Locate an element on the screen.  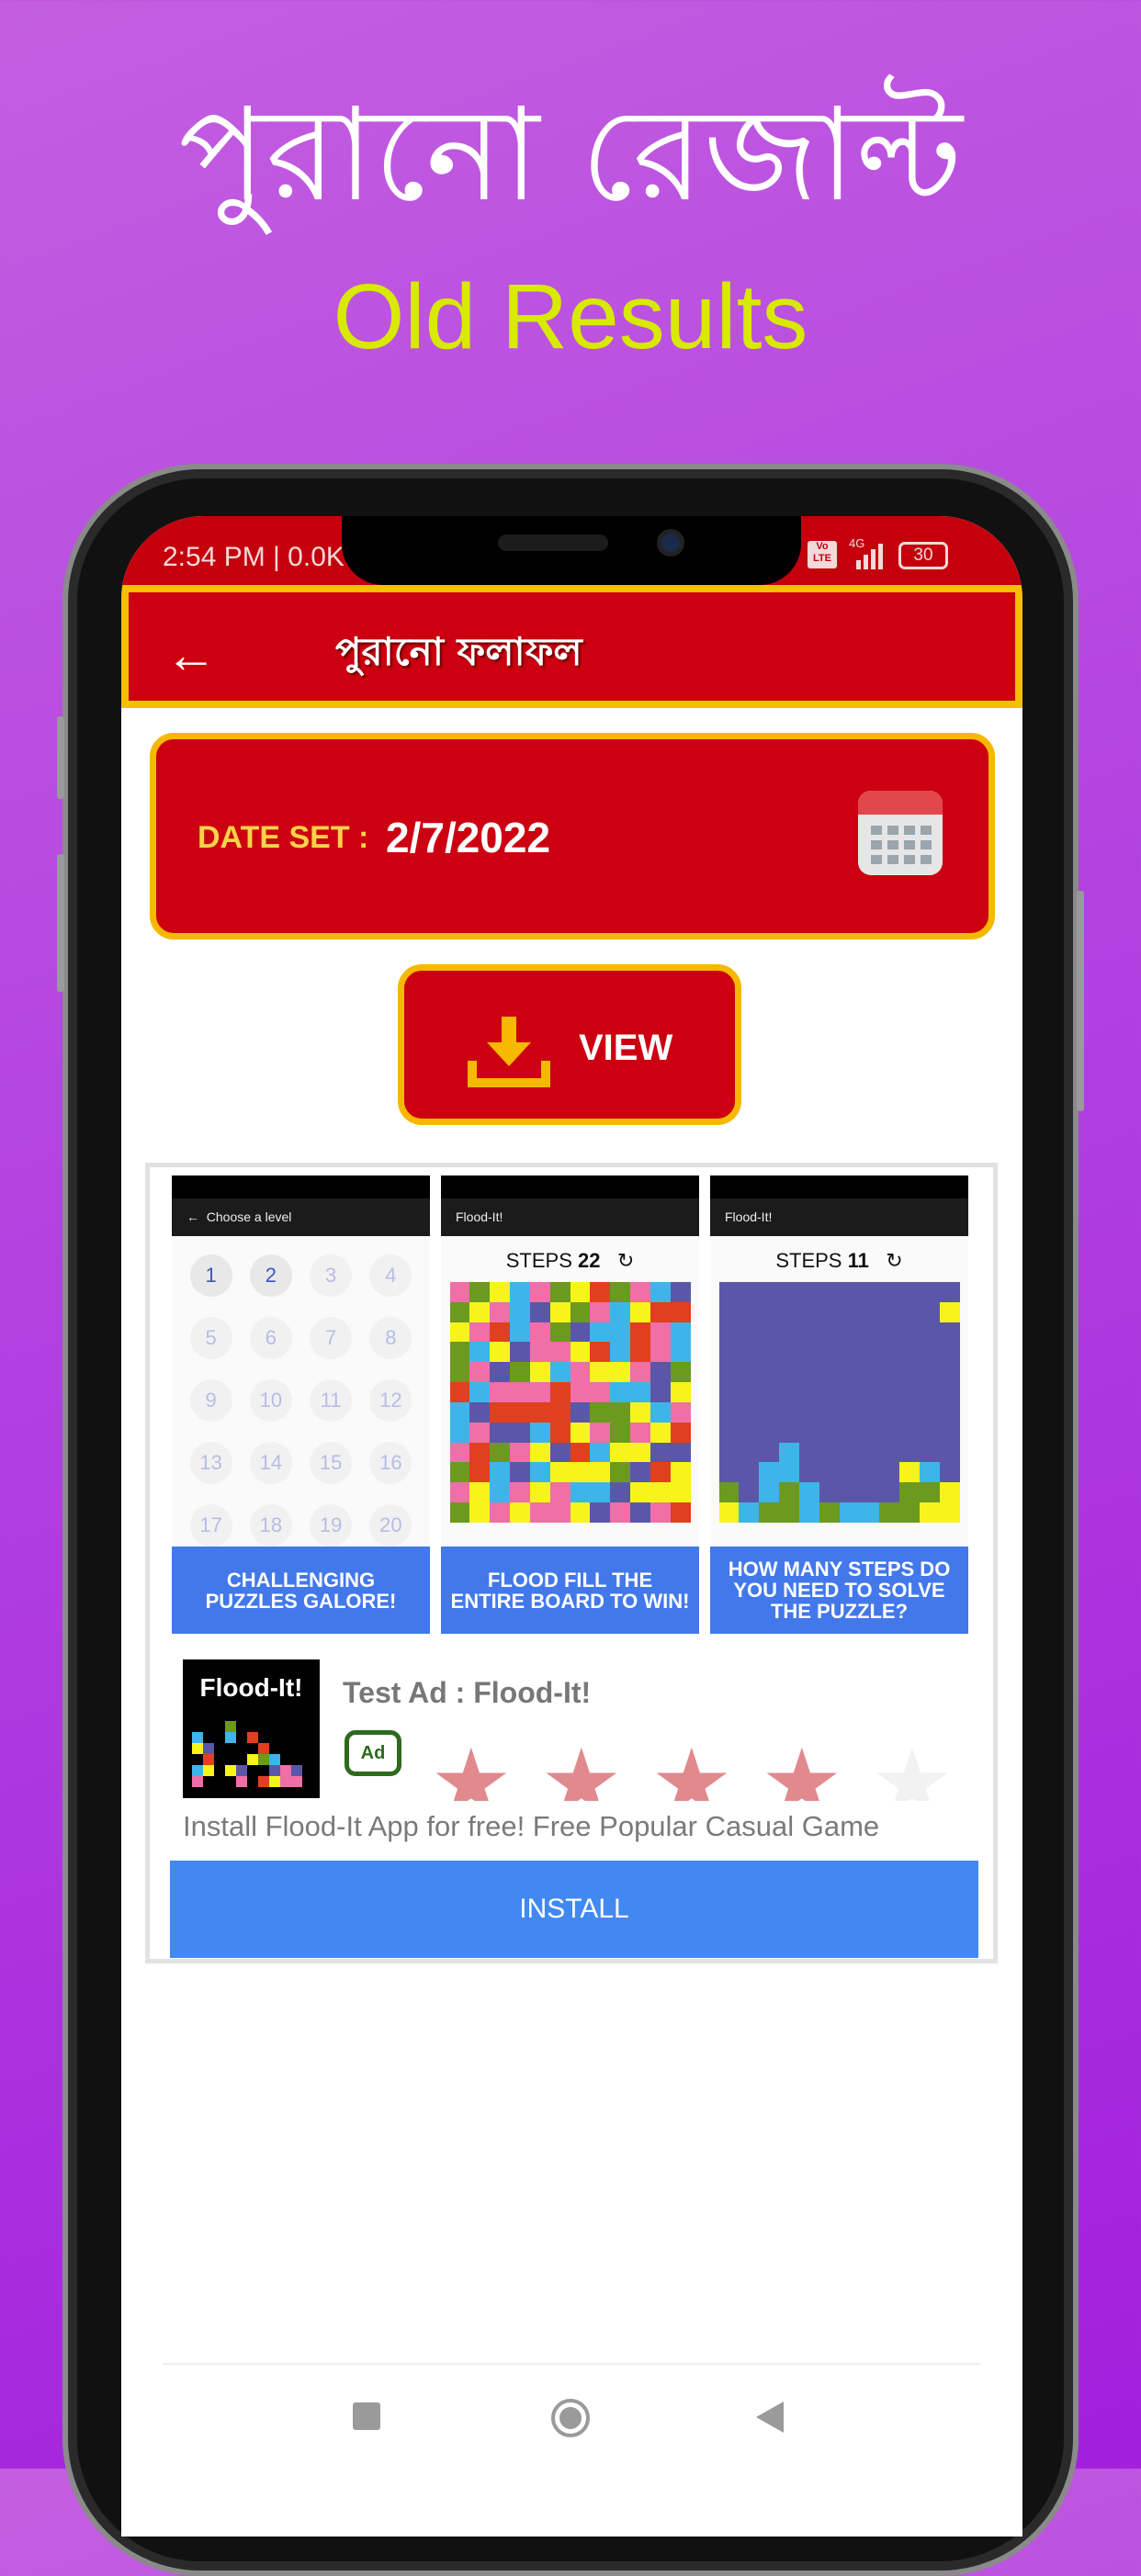
date-label: DATE SET : is located at coordinates (283, 837).